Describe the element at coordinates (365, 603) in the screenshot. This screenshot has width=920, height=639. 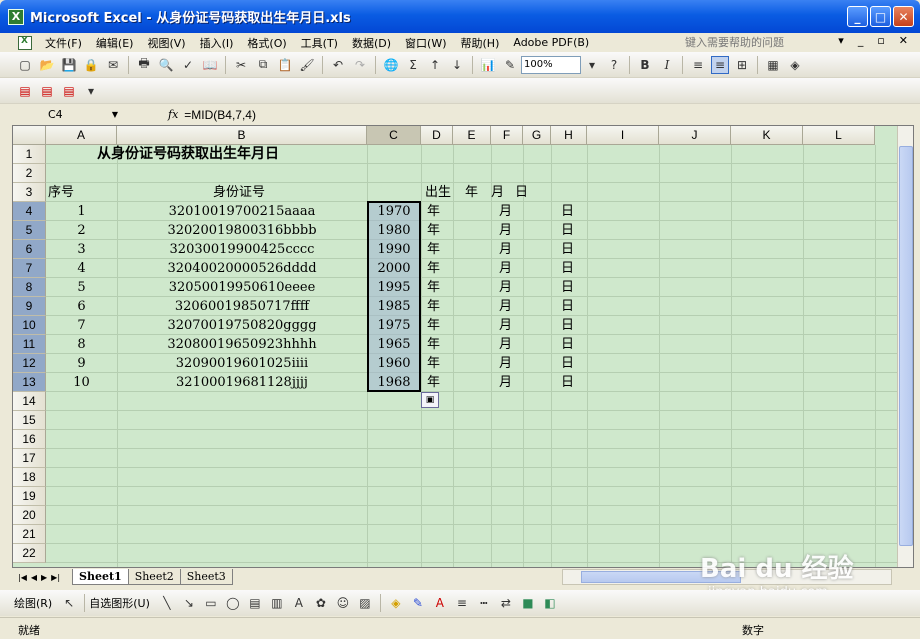
I see `picture-icon: ▨` at that location.